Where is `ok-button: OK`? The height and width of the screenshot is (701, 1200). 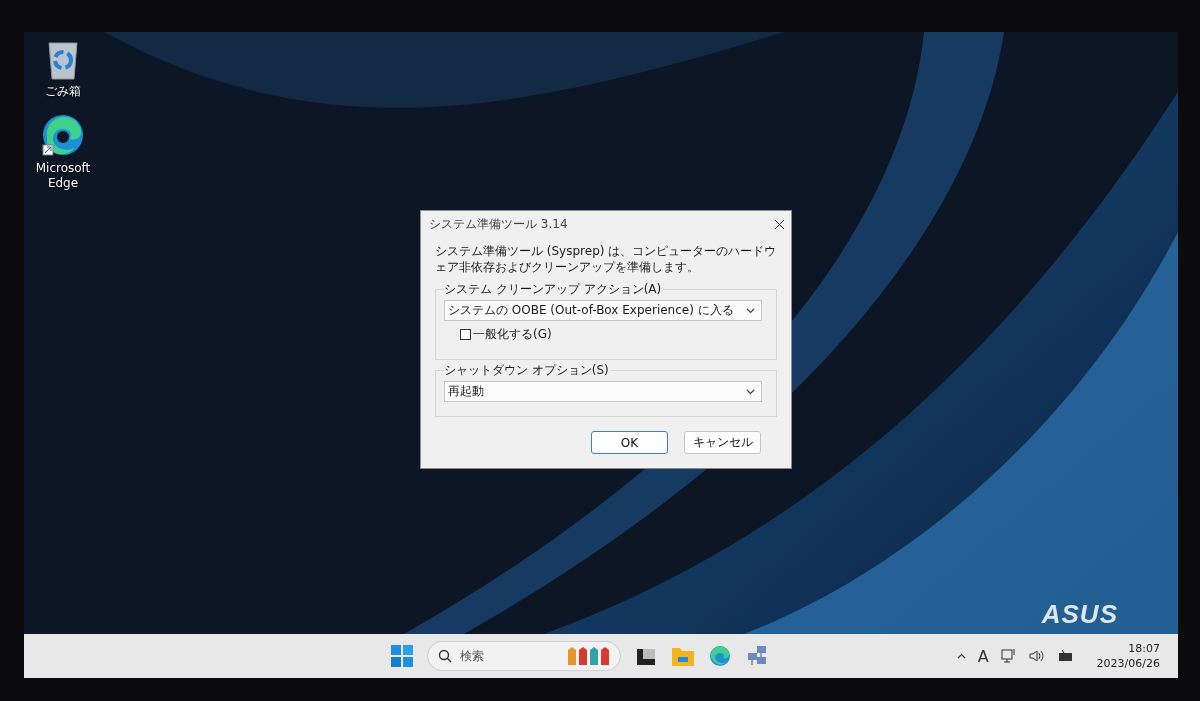
ok-button: OK is located at coordinates (629, 442).